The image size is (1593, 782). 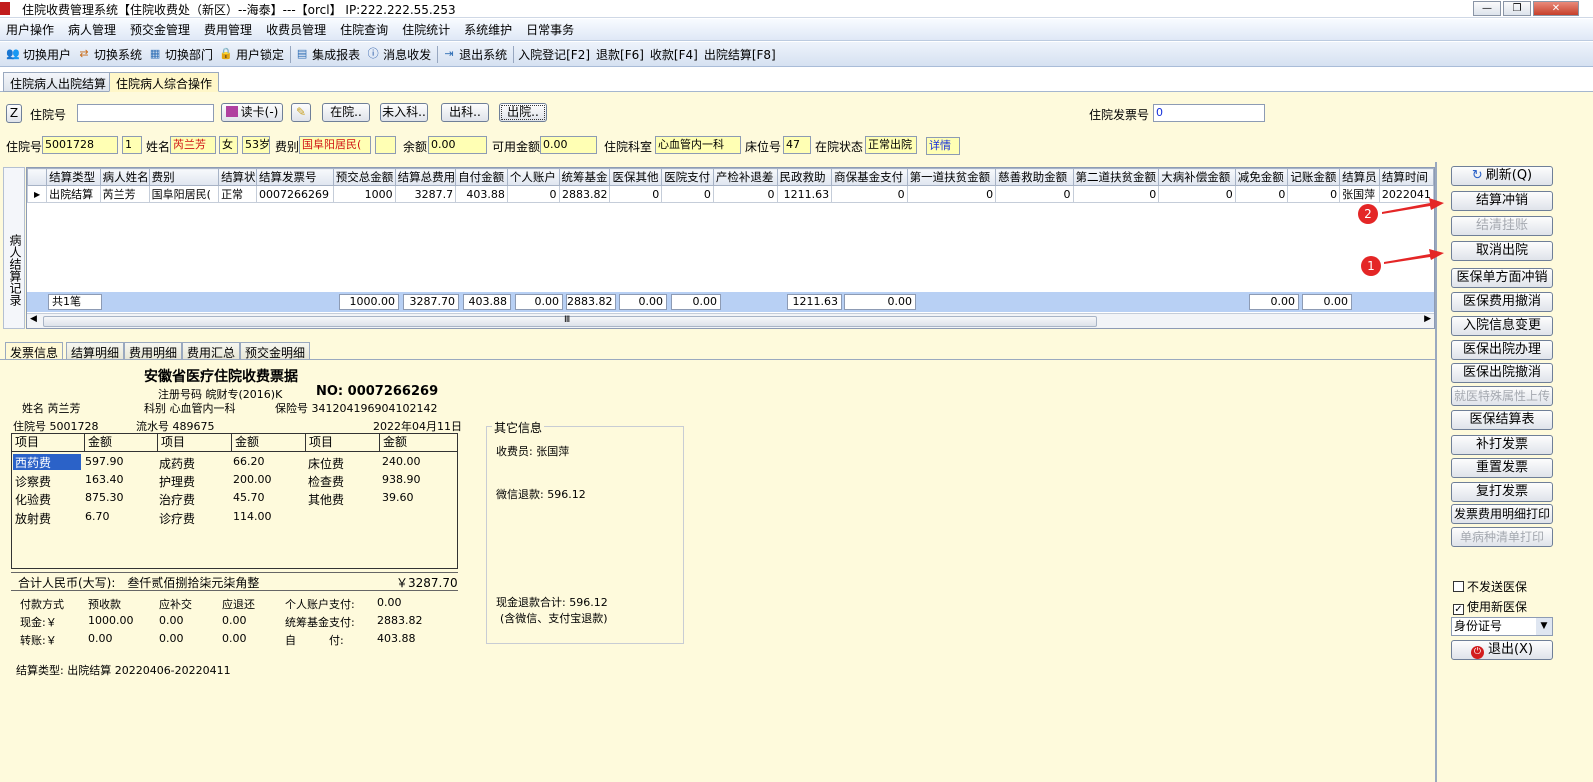 I want to click on sex-field: 女, so click(x=228, y=145).